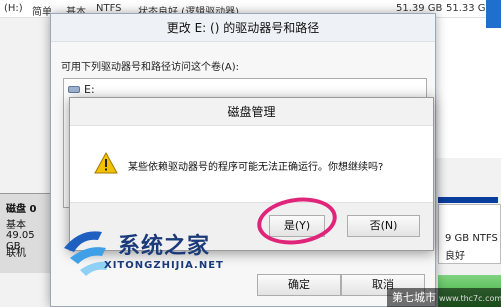  What do you see at coordinates (74, 89) in the screenshot?
I see `drive-icon` at bounding box center [74, 89].